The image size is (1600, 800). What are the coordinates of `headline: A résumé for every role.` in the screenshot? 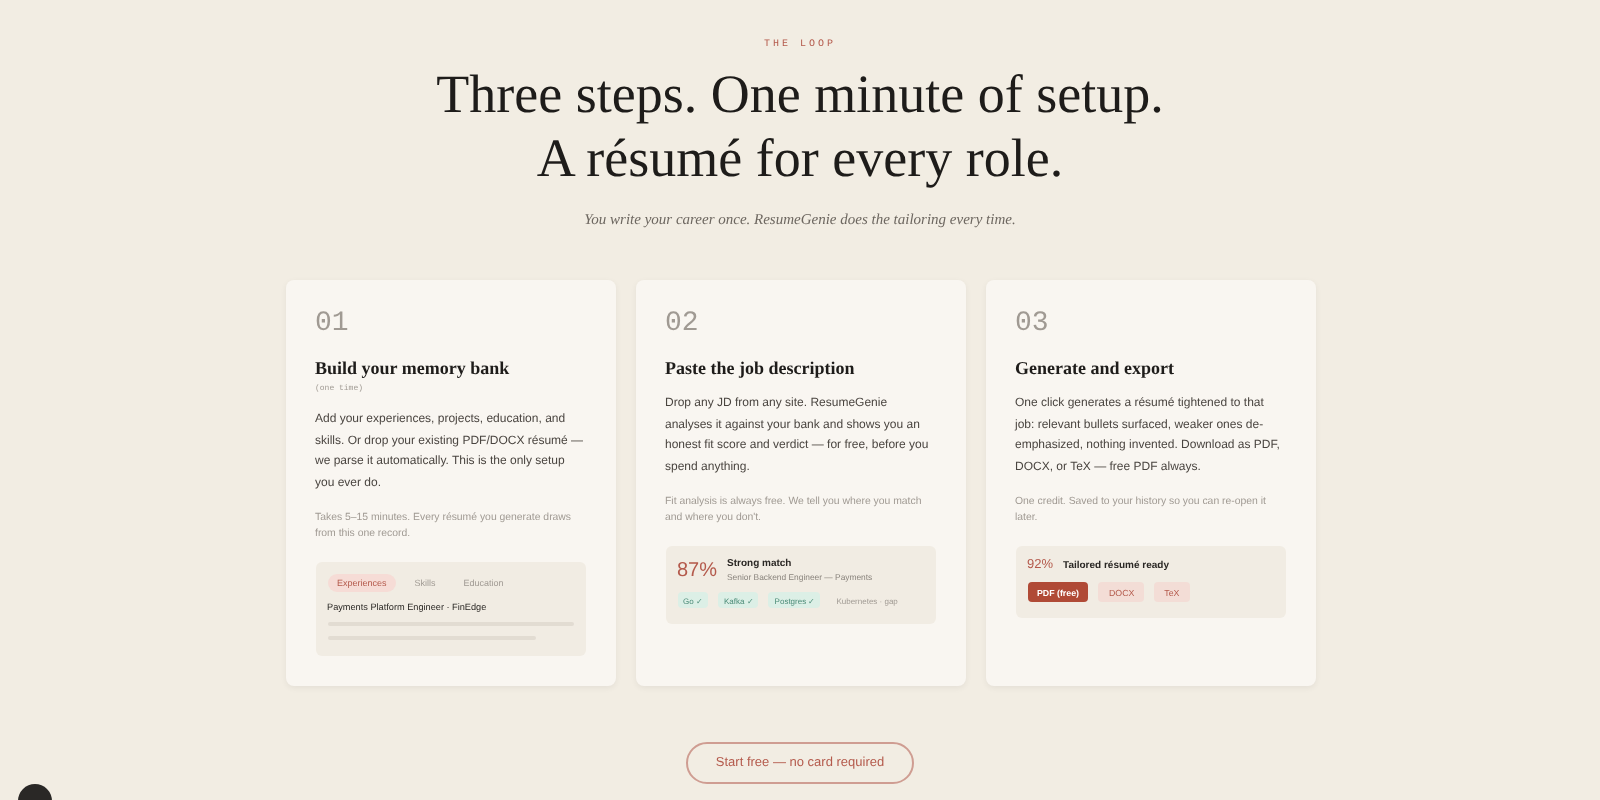 It's located at (800, 158).